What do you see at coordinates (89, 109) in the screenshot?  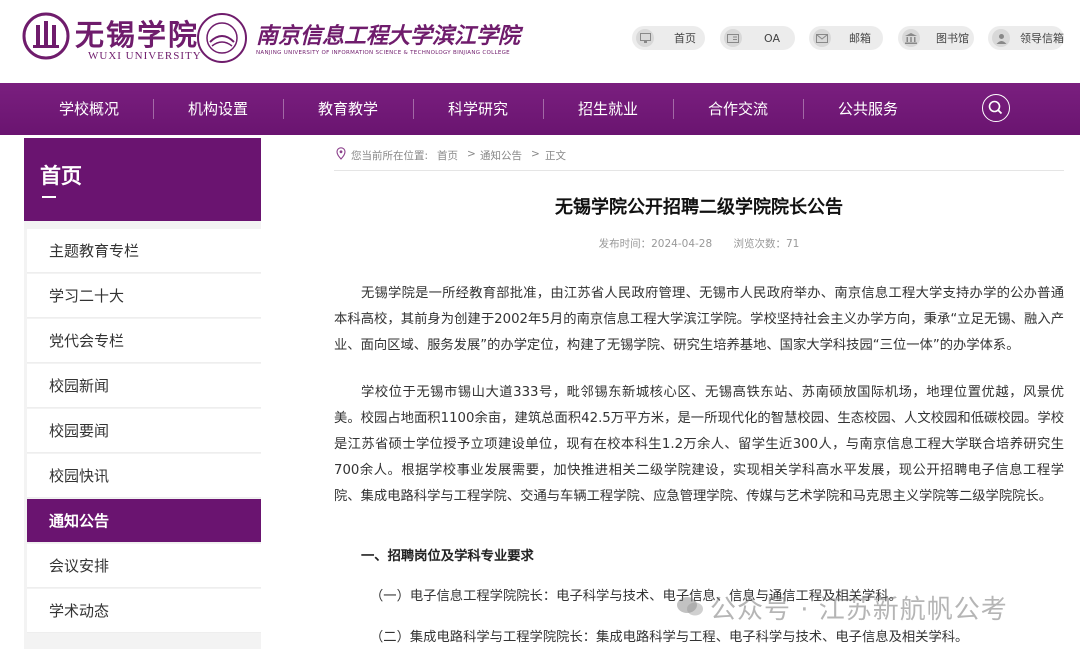 I see `nav-item-about: 学校概况` at bounding box center [89, 109].